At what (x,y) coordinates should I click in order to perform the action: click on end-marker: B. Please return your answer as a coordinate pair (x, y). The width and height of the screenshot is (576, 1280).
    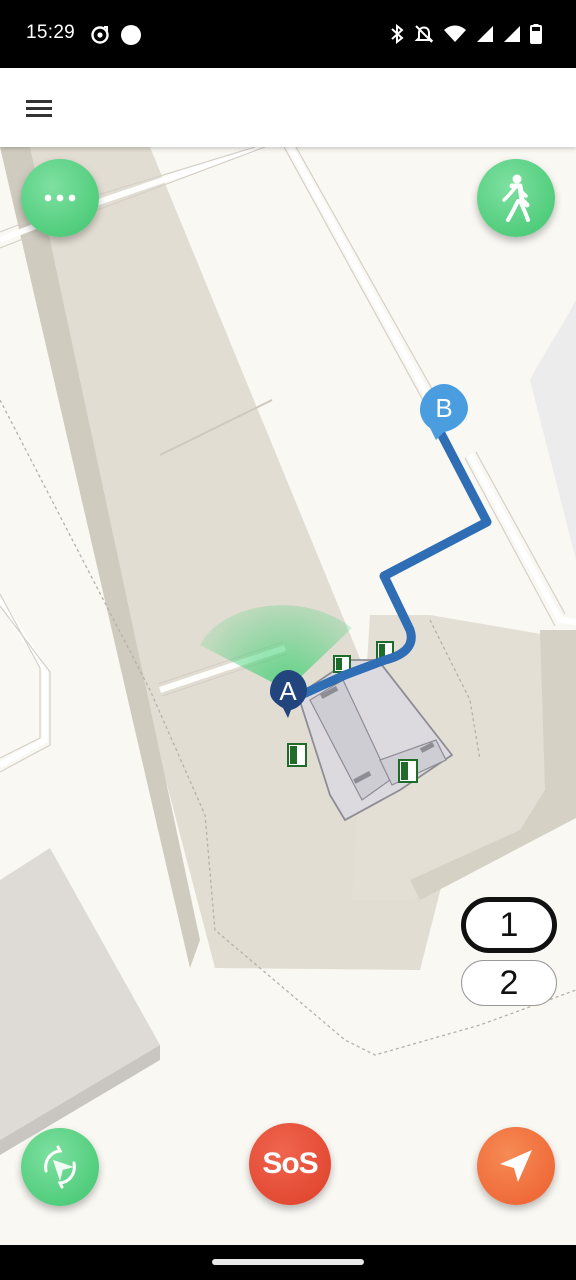
    Looking at the image, I should click on (444, 412).